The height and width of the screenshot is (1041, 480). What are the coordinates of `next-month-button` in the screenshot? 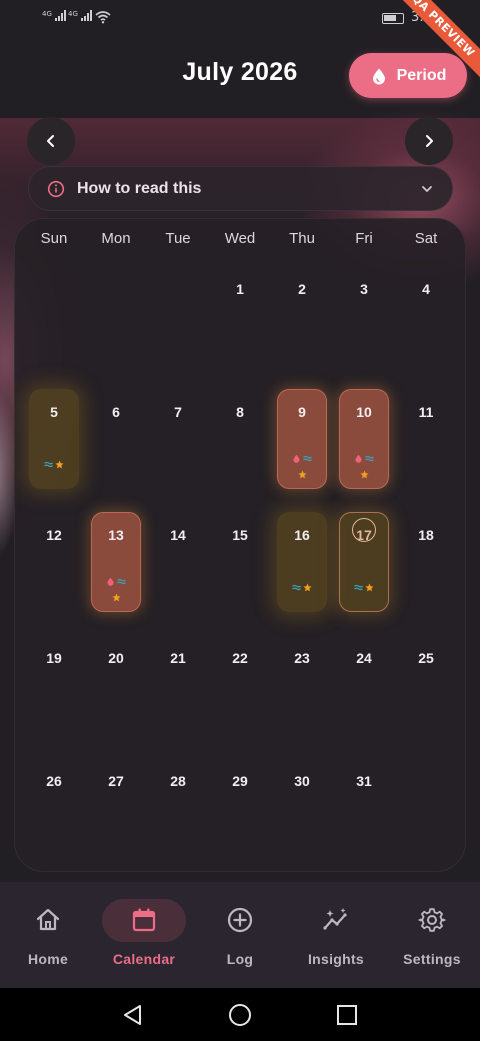 It's located at (429, 141).